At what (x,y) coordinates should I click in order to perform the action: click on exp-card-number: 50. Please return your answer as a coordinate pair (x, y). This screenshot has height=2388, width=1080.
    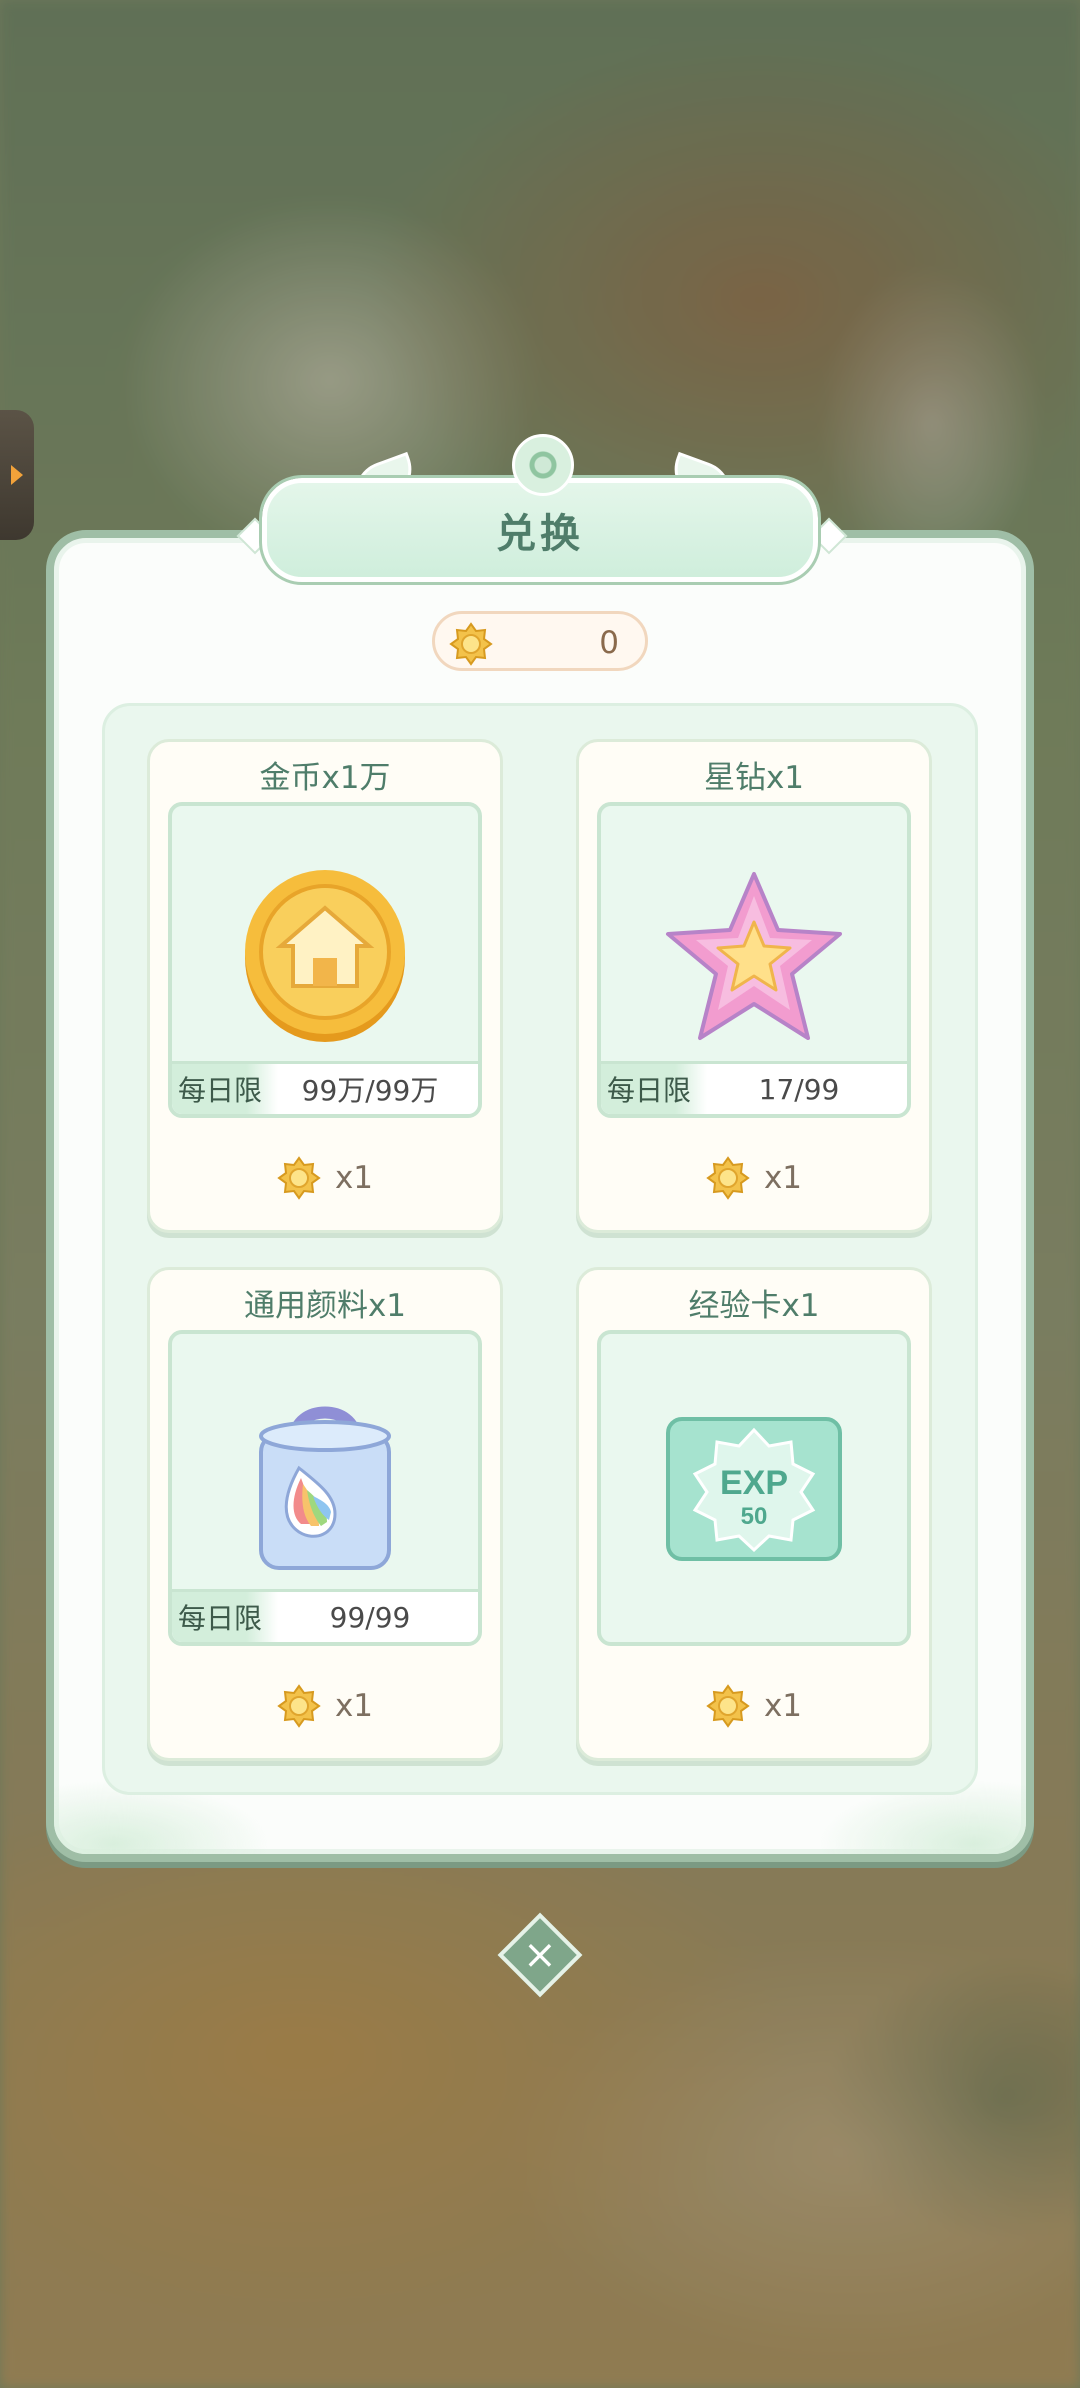
    Looking at the image, I should click on (754, 1516).